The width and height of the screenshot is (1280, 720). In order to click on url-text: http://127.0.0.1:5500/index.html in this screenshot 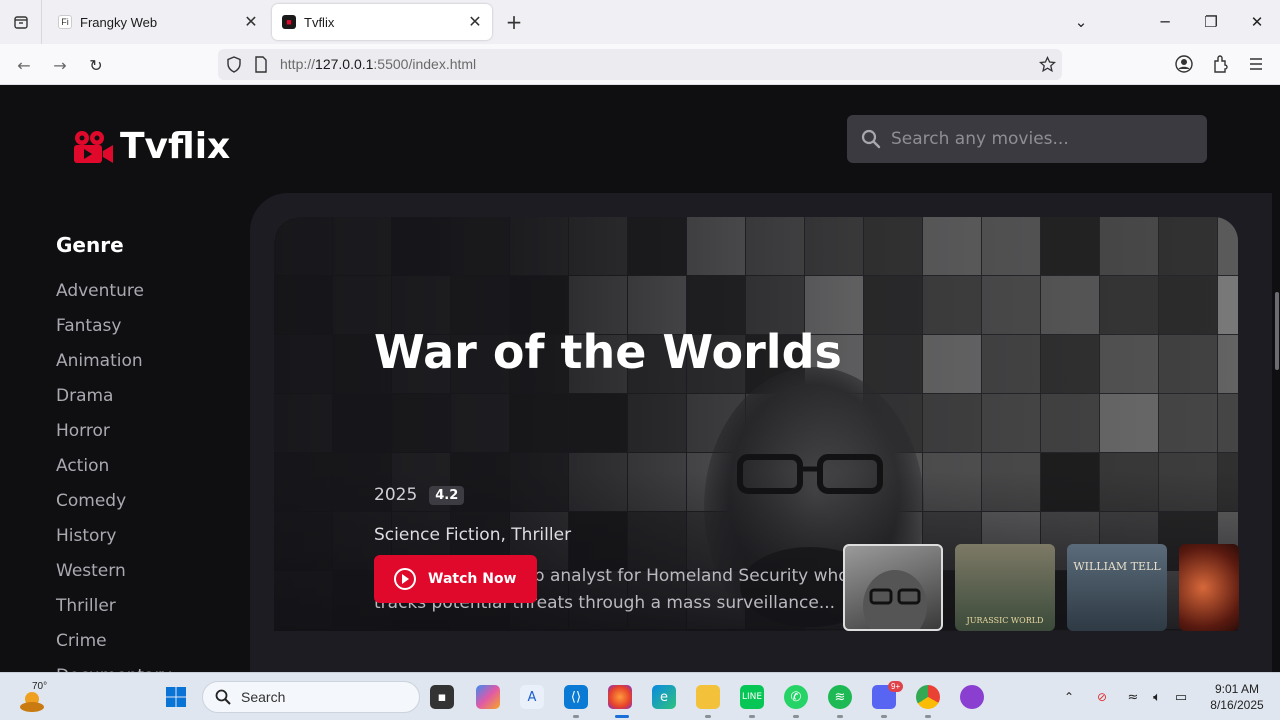, I will do `click(378, 64)`.